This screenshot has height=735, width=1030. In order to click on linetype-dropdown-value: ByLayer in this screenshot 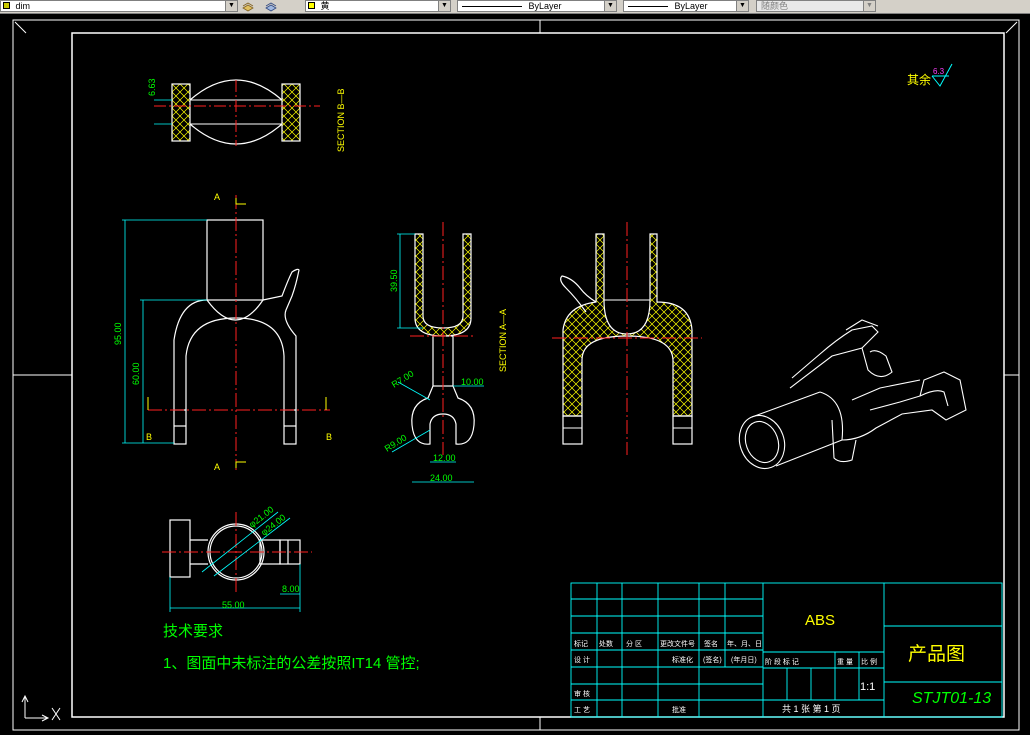, I will do `click(545, 6)`.